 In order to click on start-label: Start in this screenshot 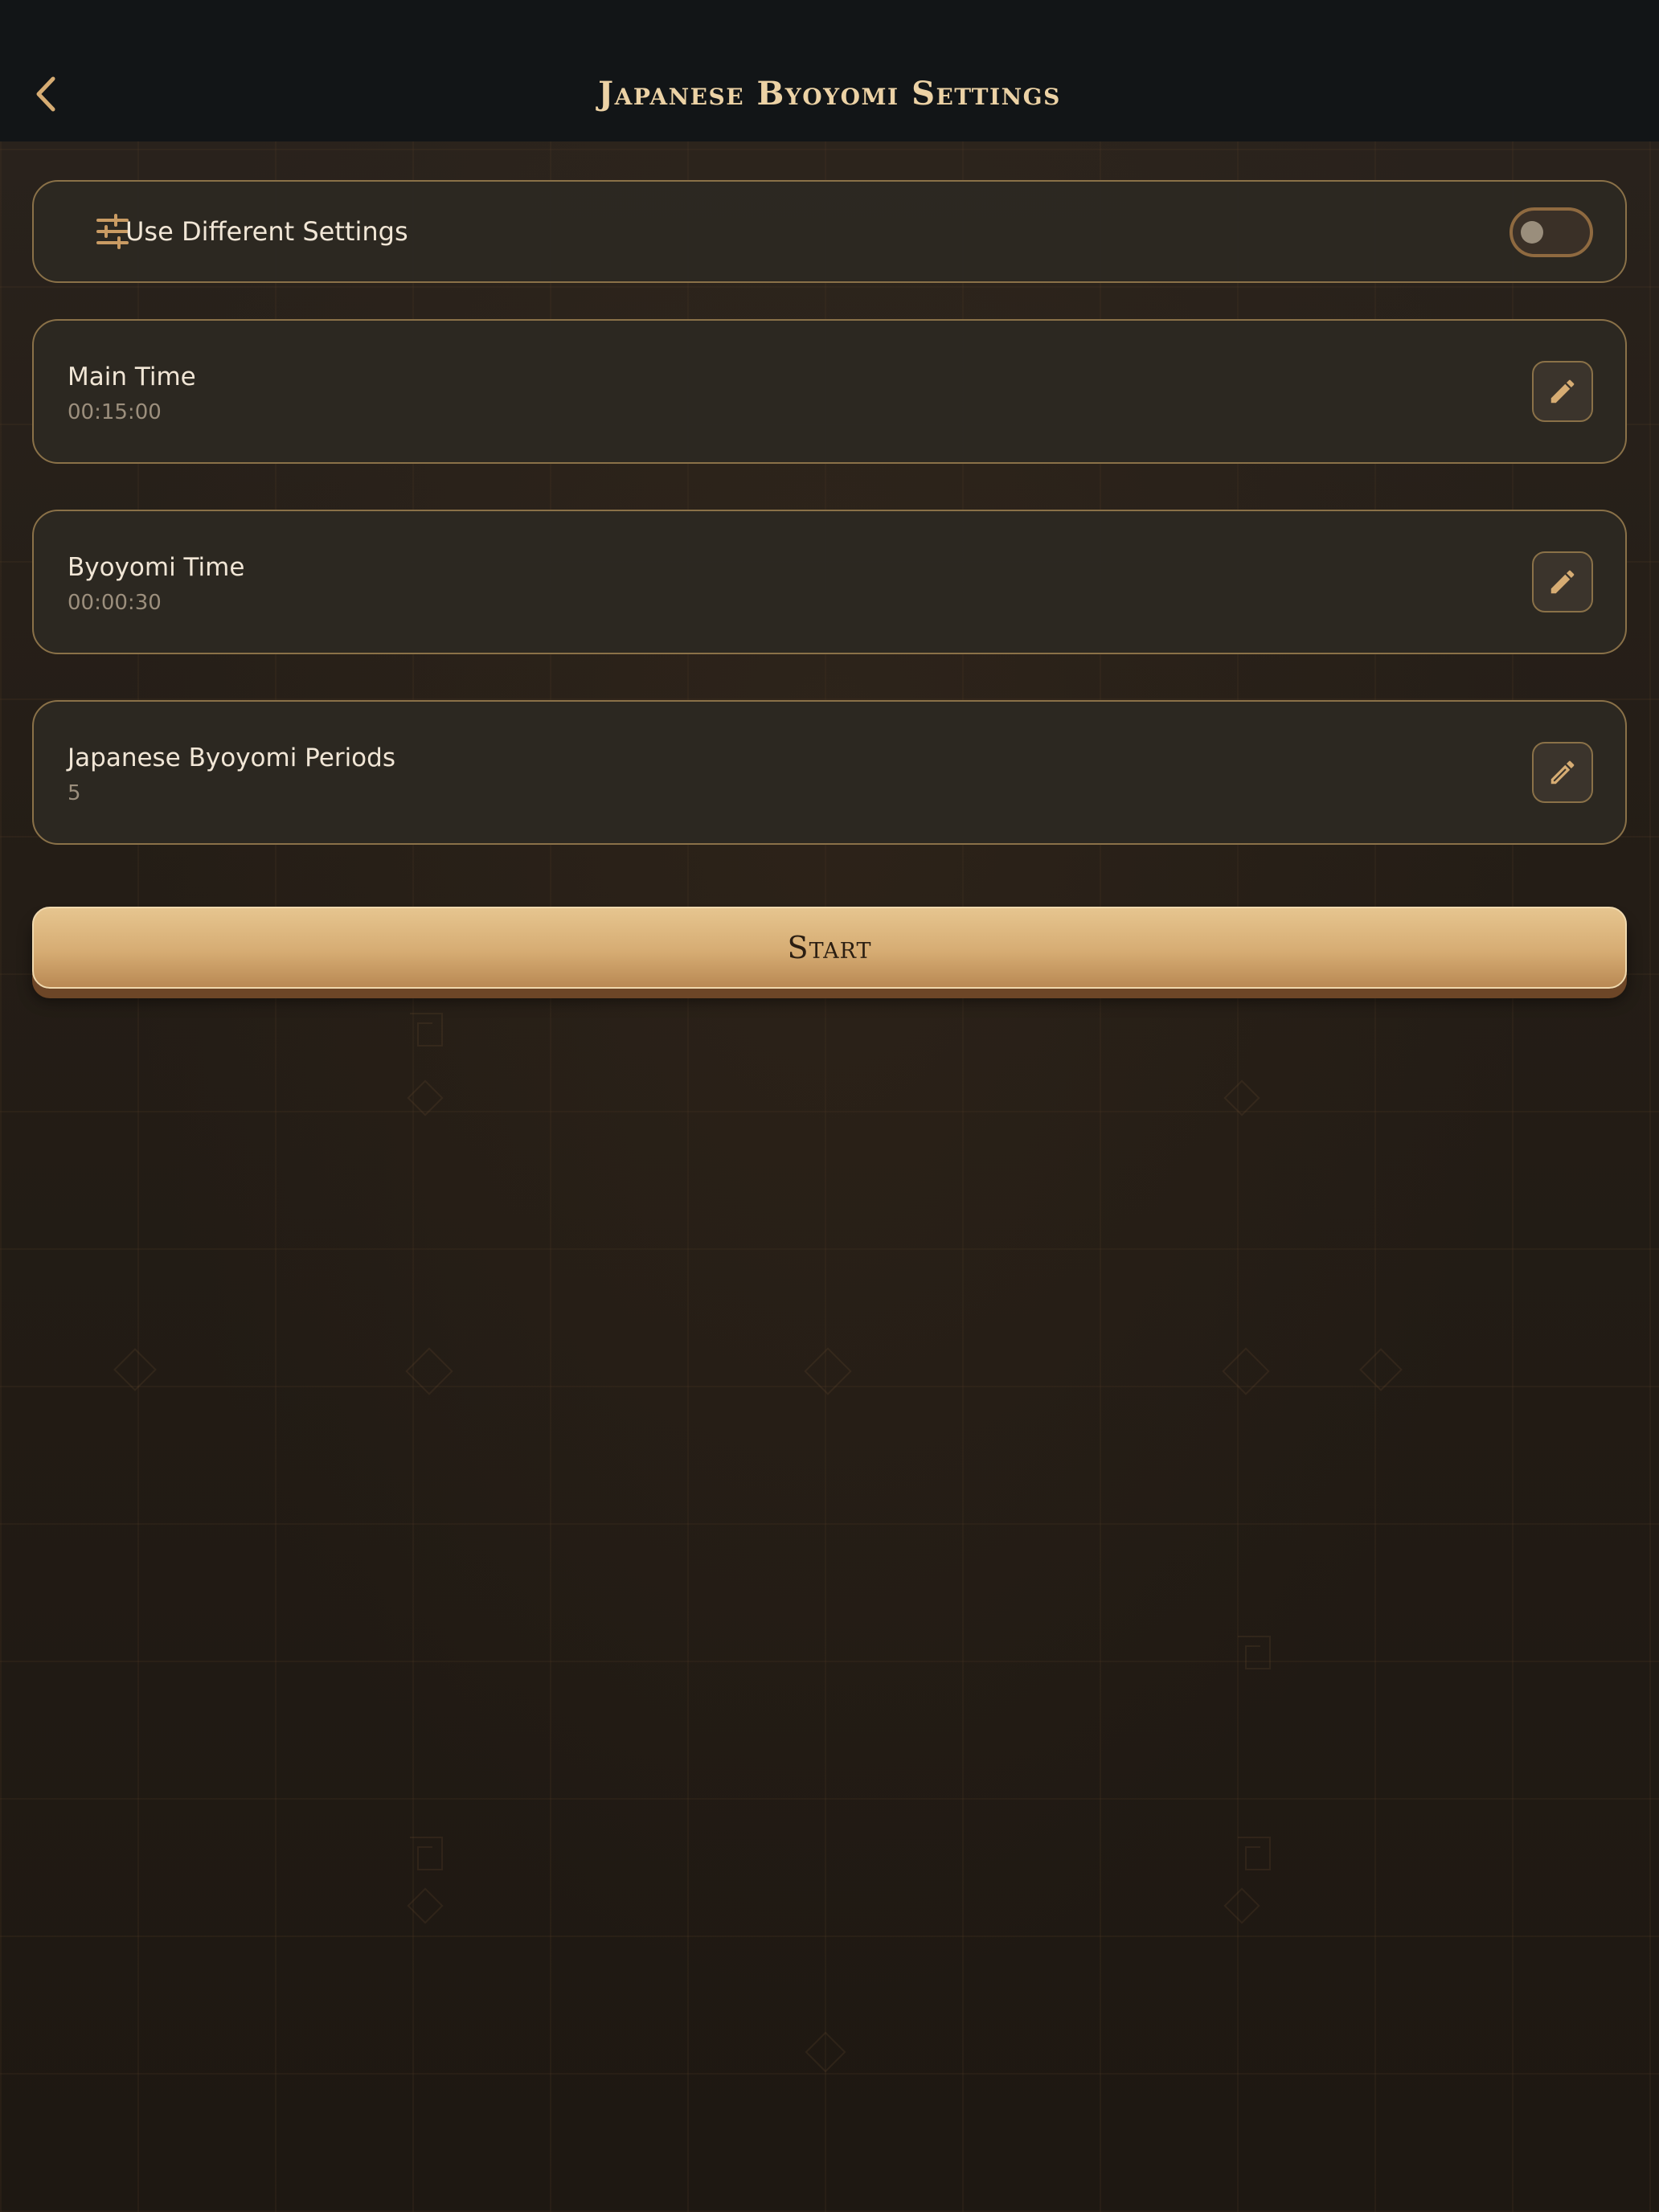, I will do `click(829, 948)`.